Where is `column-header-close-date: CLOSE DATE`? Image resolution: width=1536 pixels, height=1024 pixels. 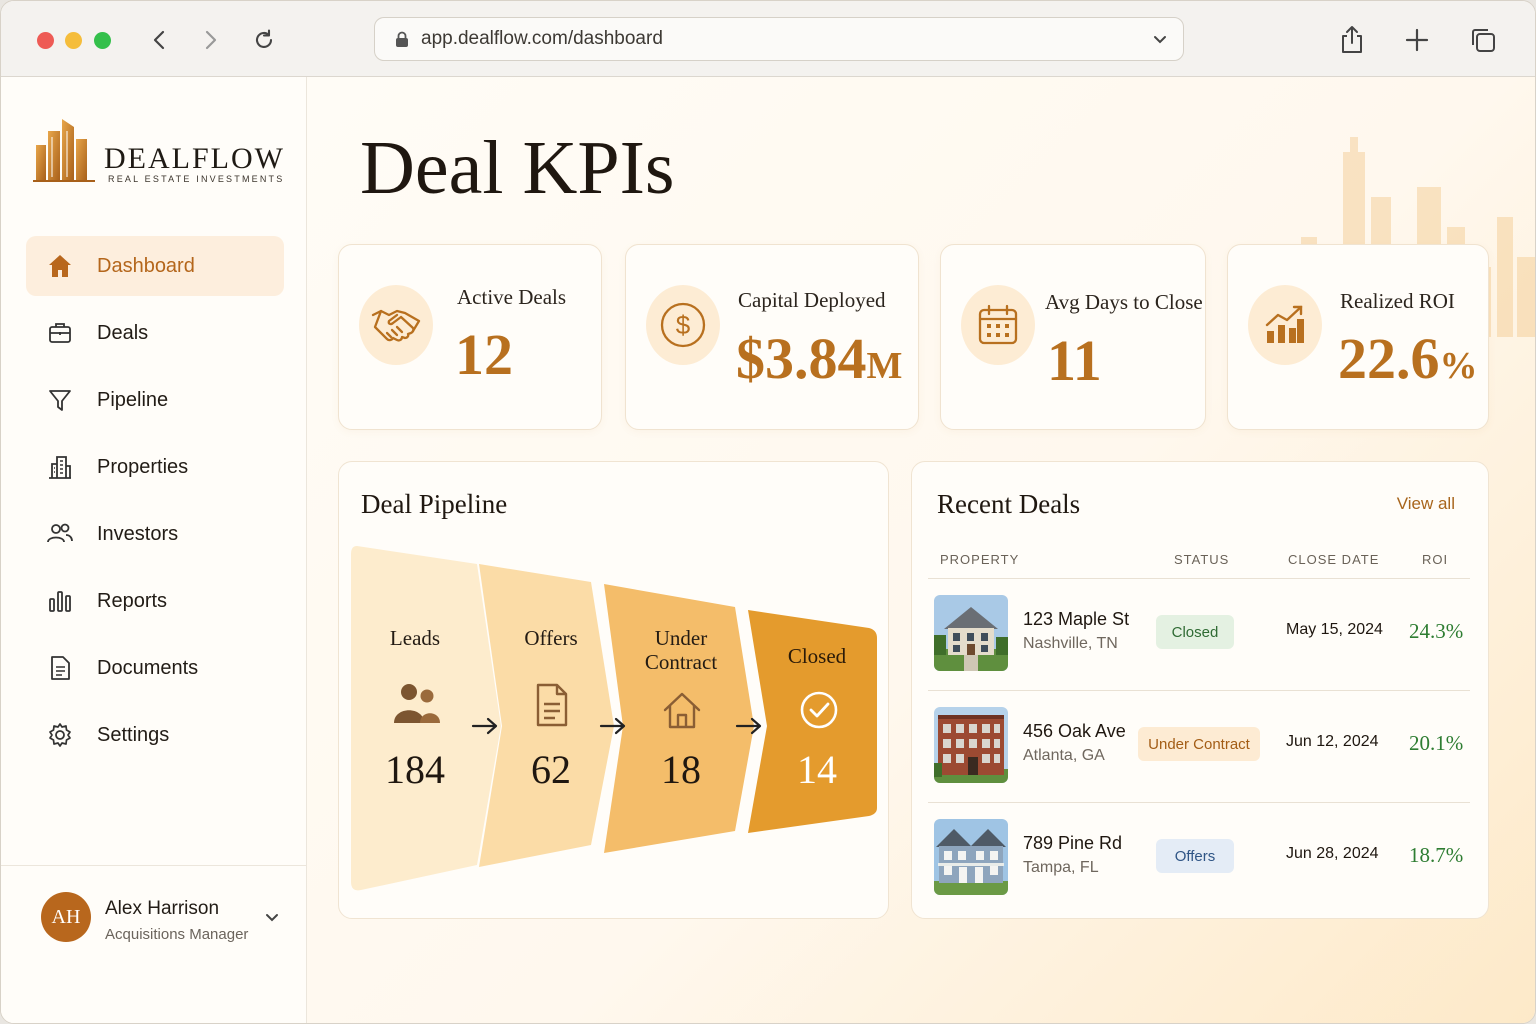 column-header-close-date: CLOSE DATE is located at coordinates (1334, 559).